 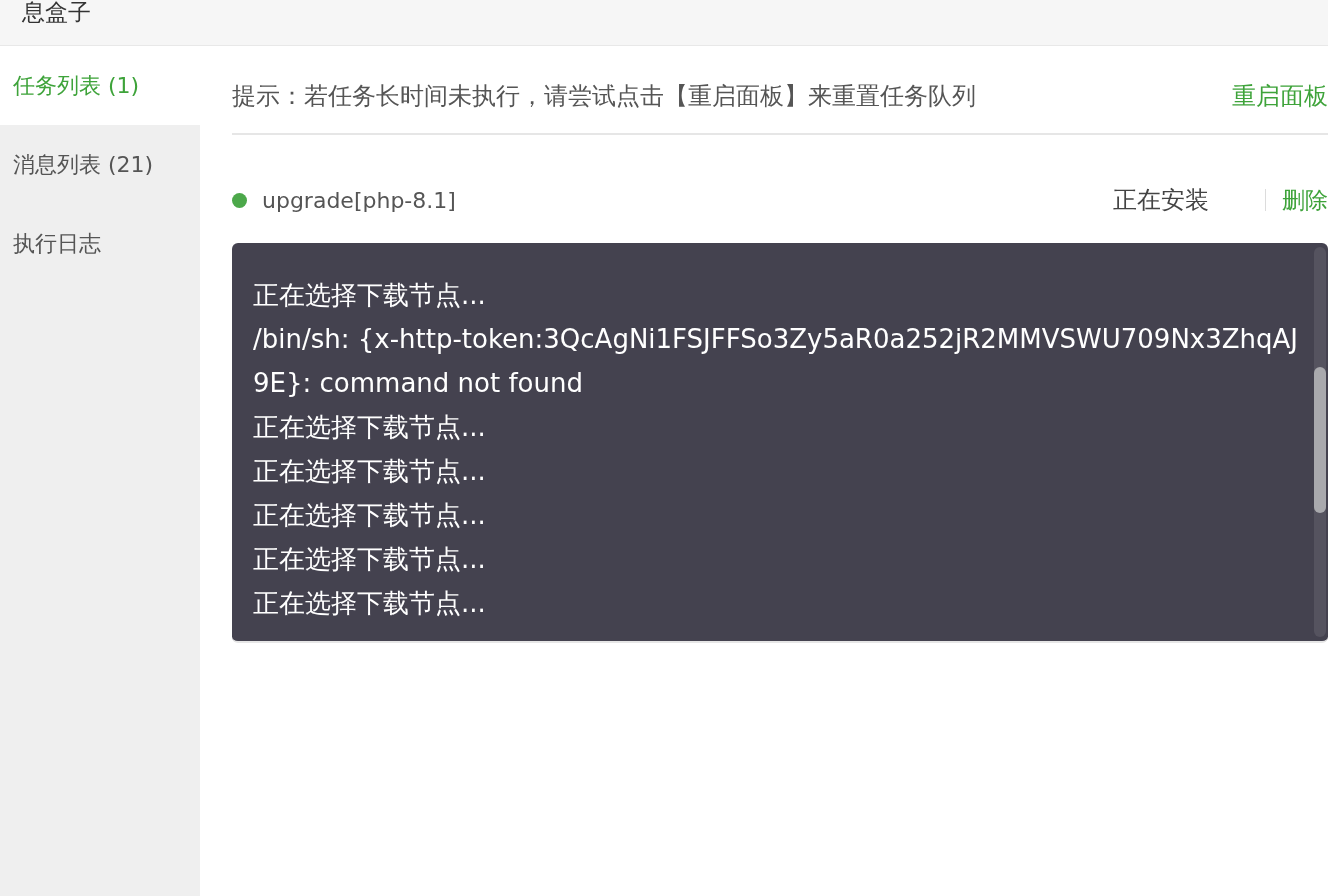 I want to click on window-title: 息盒子, so click(x=57, y=12).